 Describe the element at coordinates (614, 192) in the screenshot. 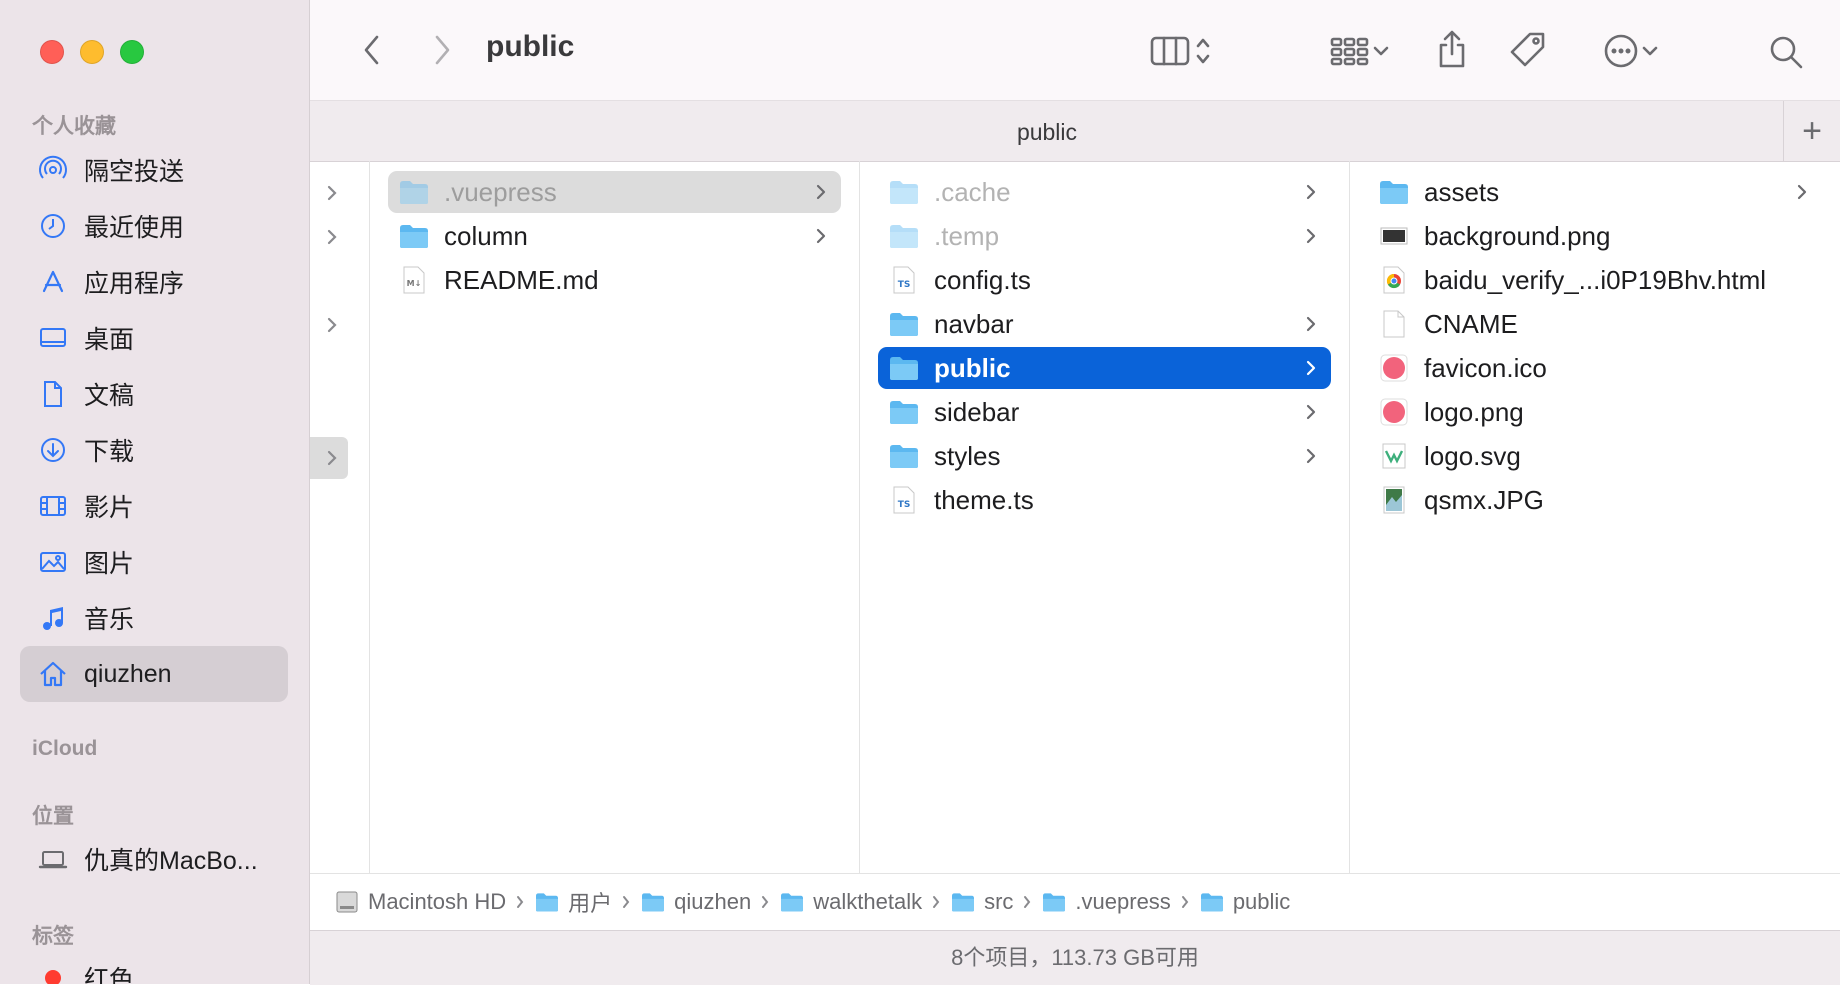

I see `folder-row-vuepress: .vuepress` at that location.